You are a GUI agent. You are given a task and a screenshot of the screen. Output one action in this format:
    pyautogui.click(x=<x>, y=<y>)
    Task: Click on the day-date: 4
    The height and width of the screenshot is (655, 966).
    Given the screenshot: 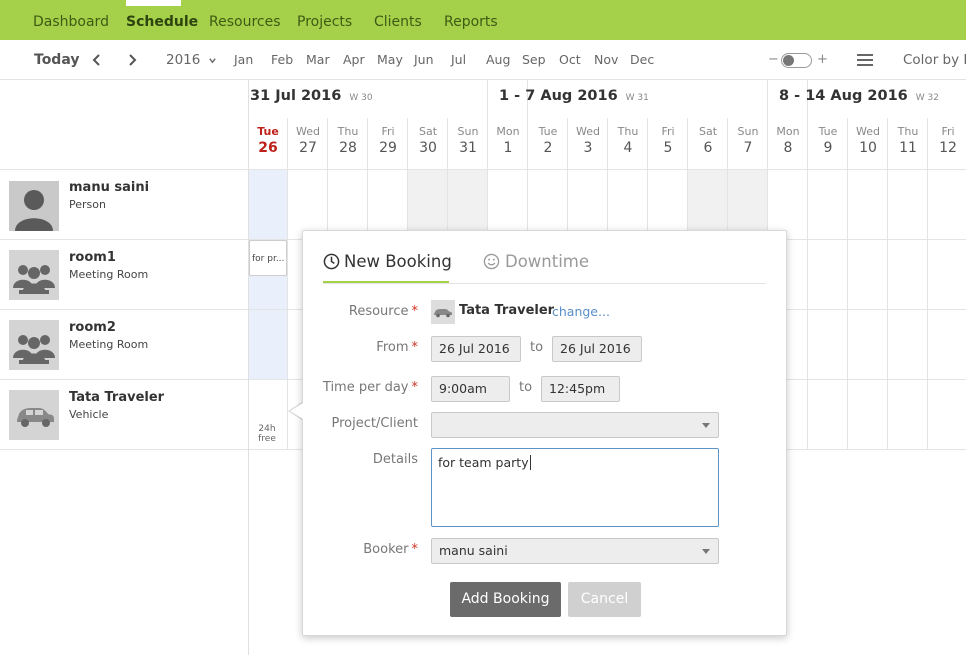 What is the action you would take?
    pyautogui.click(x=628, y=148)
    